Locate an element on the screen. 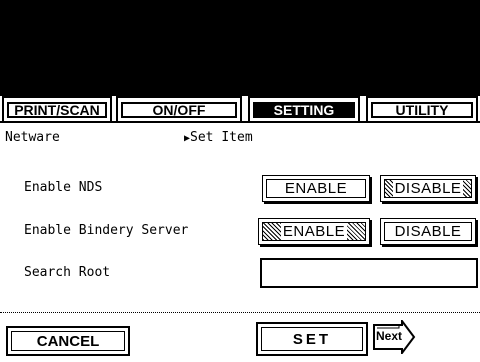  bindery-disable-label: DISABLE is located at coordinates (428, 231).